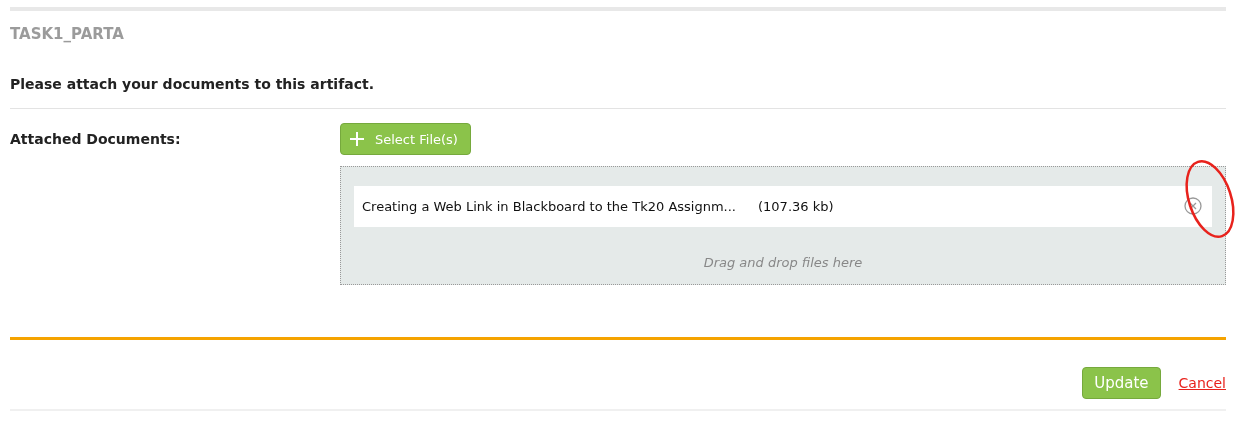  I want to click on cancel-link: Cancel, so click(1202, 383).